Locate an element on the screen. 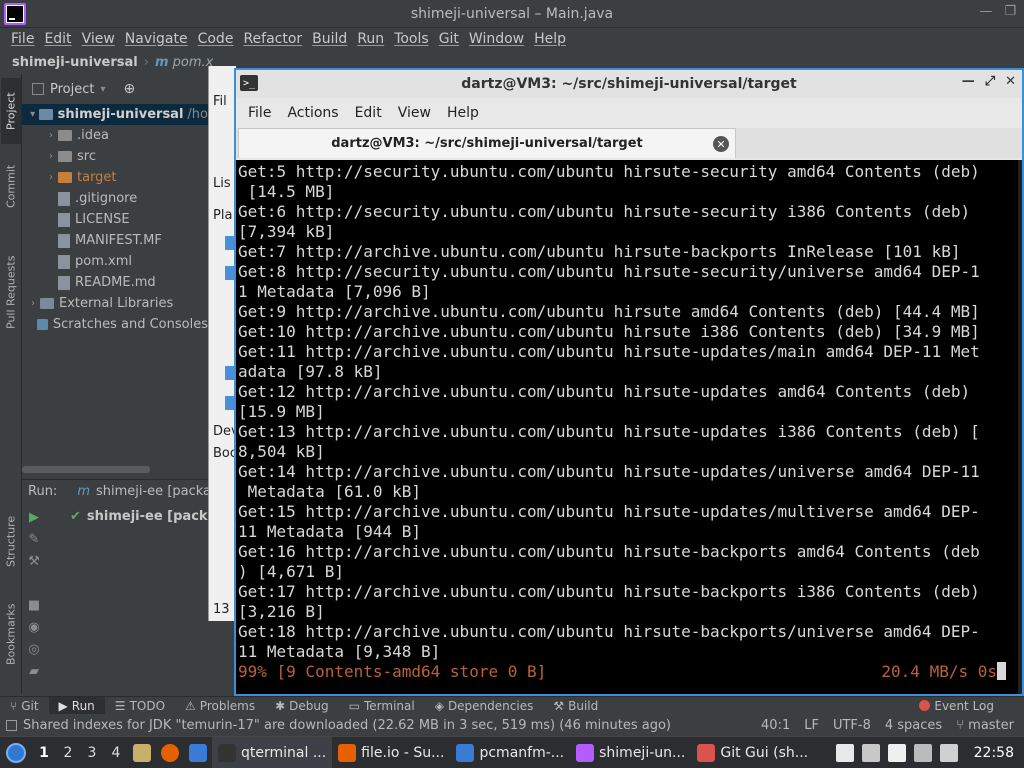 This screenshot has height=768, width=1024. workspace-2: 2 is located at coordinates (68, 752).